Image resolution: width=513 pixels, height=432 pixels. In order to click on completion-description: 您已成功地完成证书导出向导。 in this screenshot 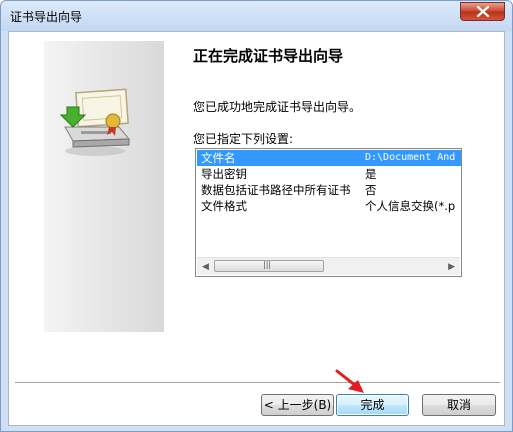, I will do `click(277, 107)`.